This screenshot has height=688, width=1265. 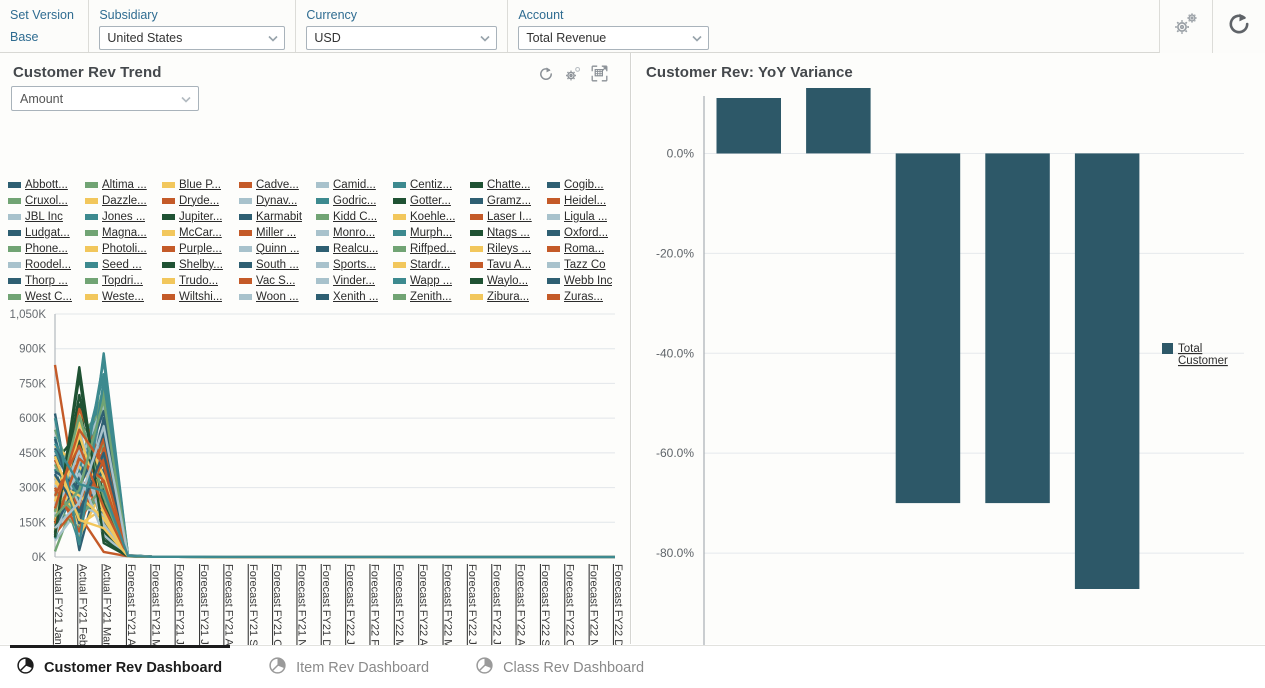 I want to click on legend-item: Karmabit, so click(x=277, y=216).